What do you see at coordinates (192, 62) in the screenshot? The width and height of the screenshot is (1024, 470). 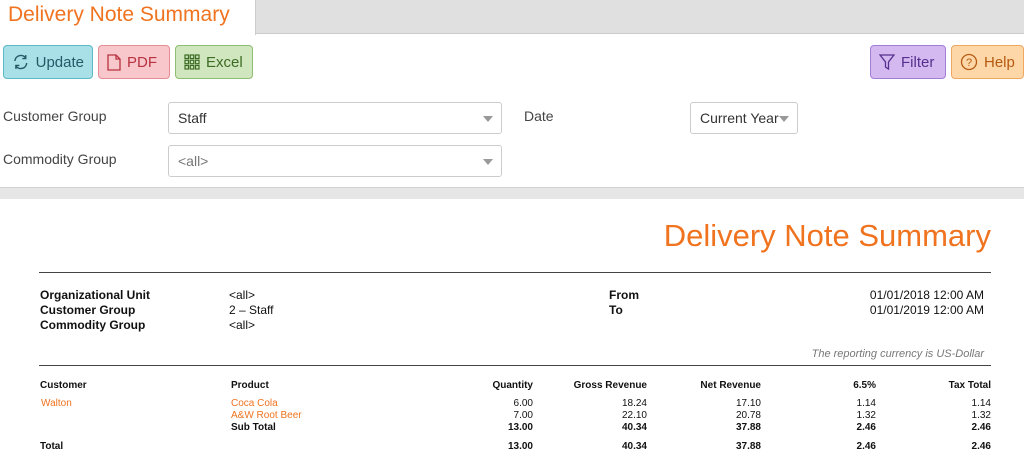 I see `grid-icon` at bounding box center [192, 62].